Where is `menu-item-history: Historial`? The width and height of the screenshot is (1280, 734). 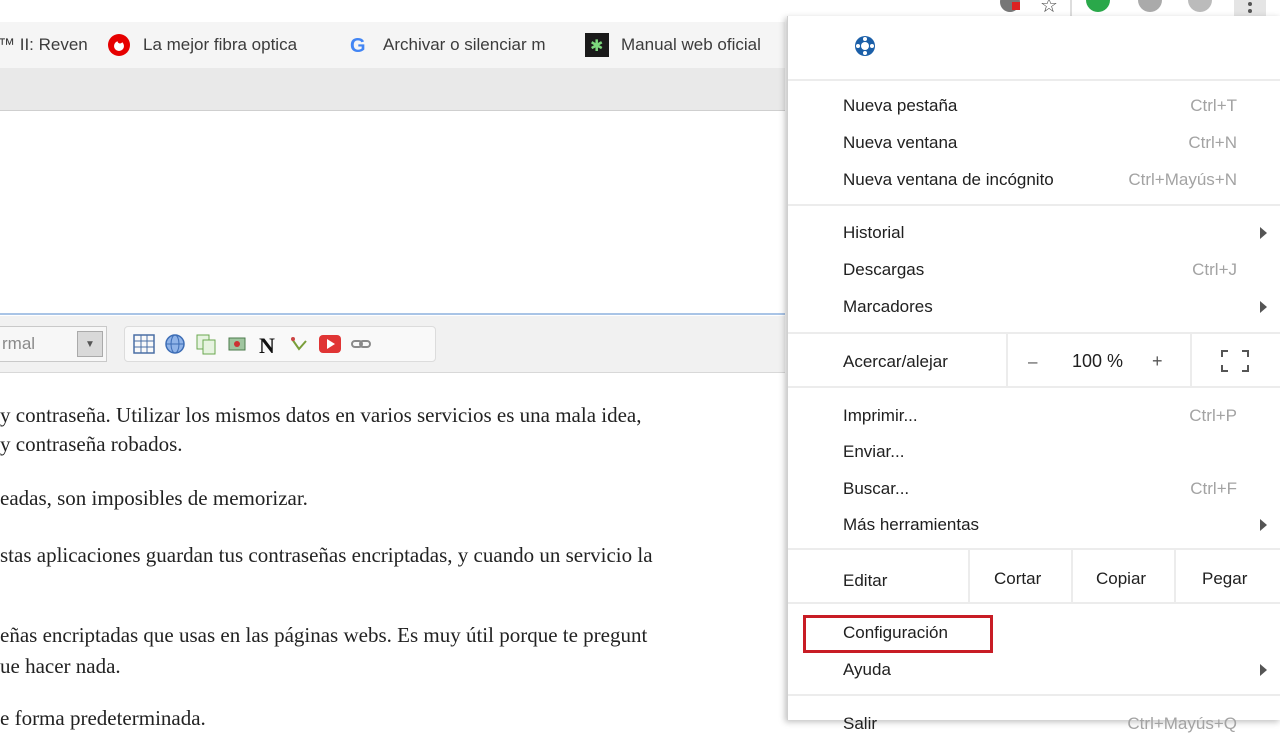 menu-item-history: Historial is located at coordinates (873, 233).